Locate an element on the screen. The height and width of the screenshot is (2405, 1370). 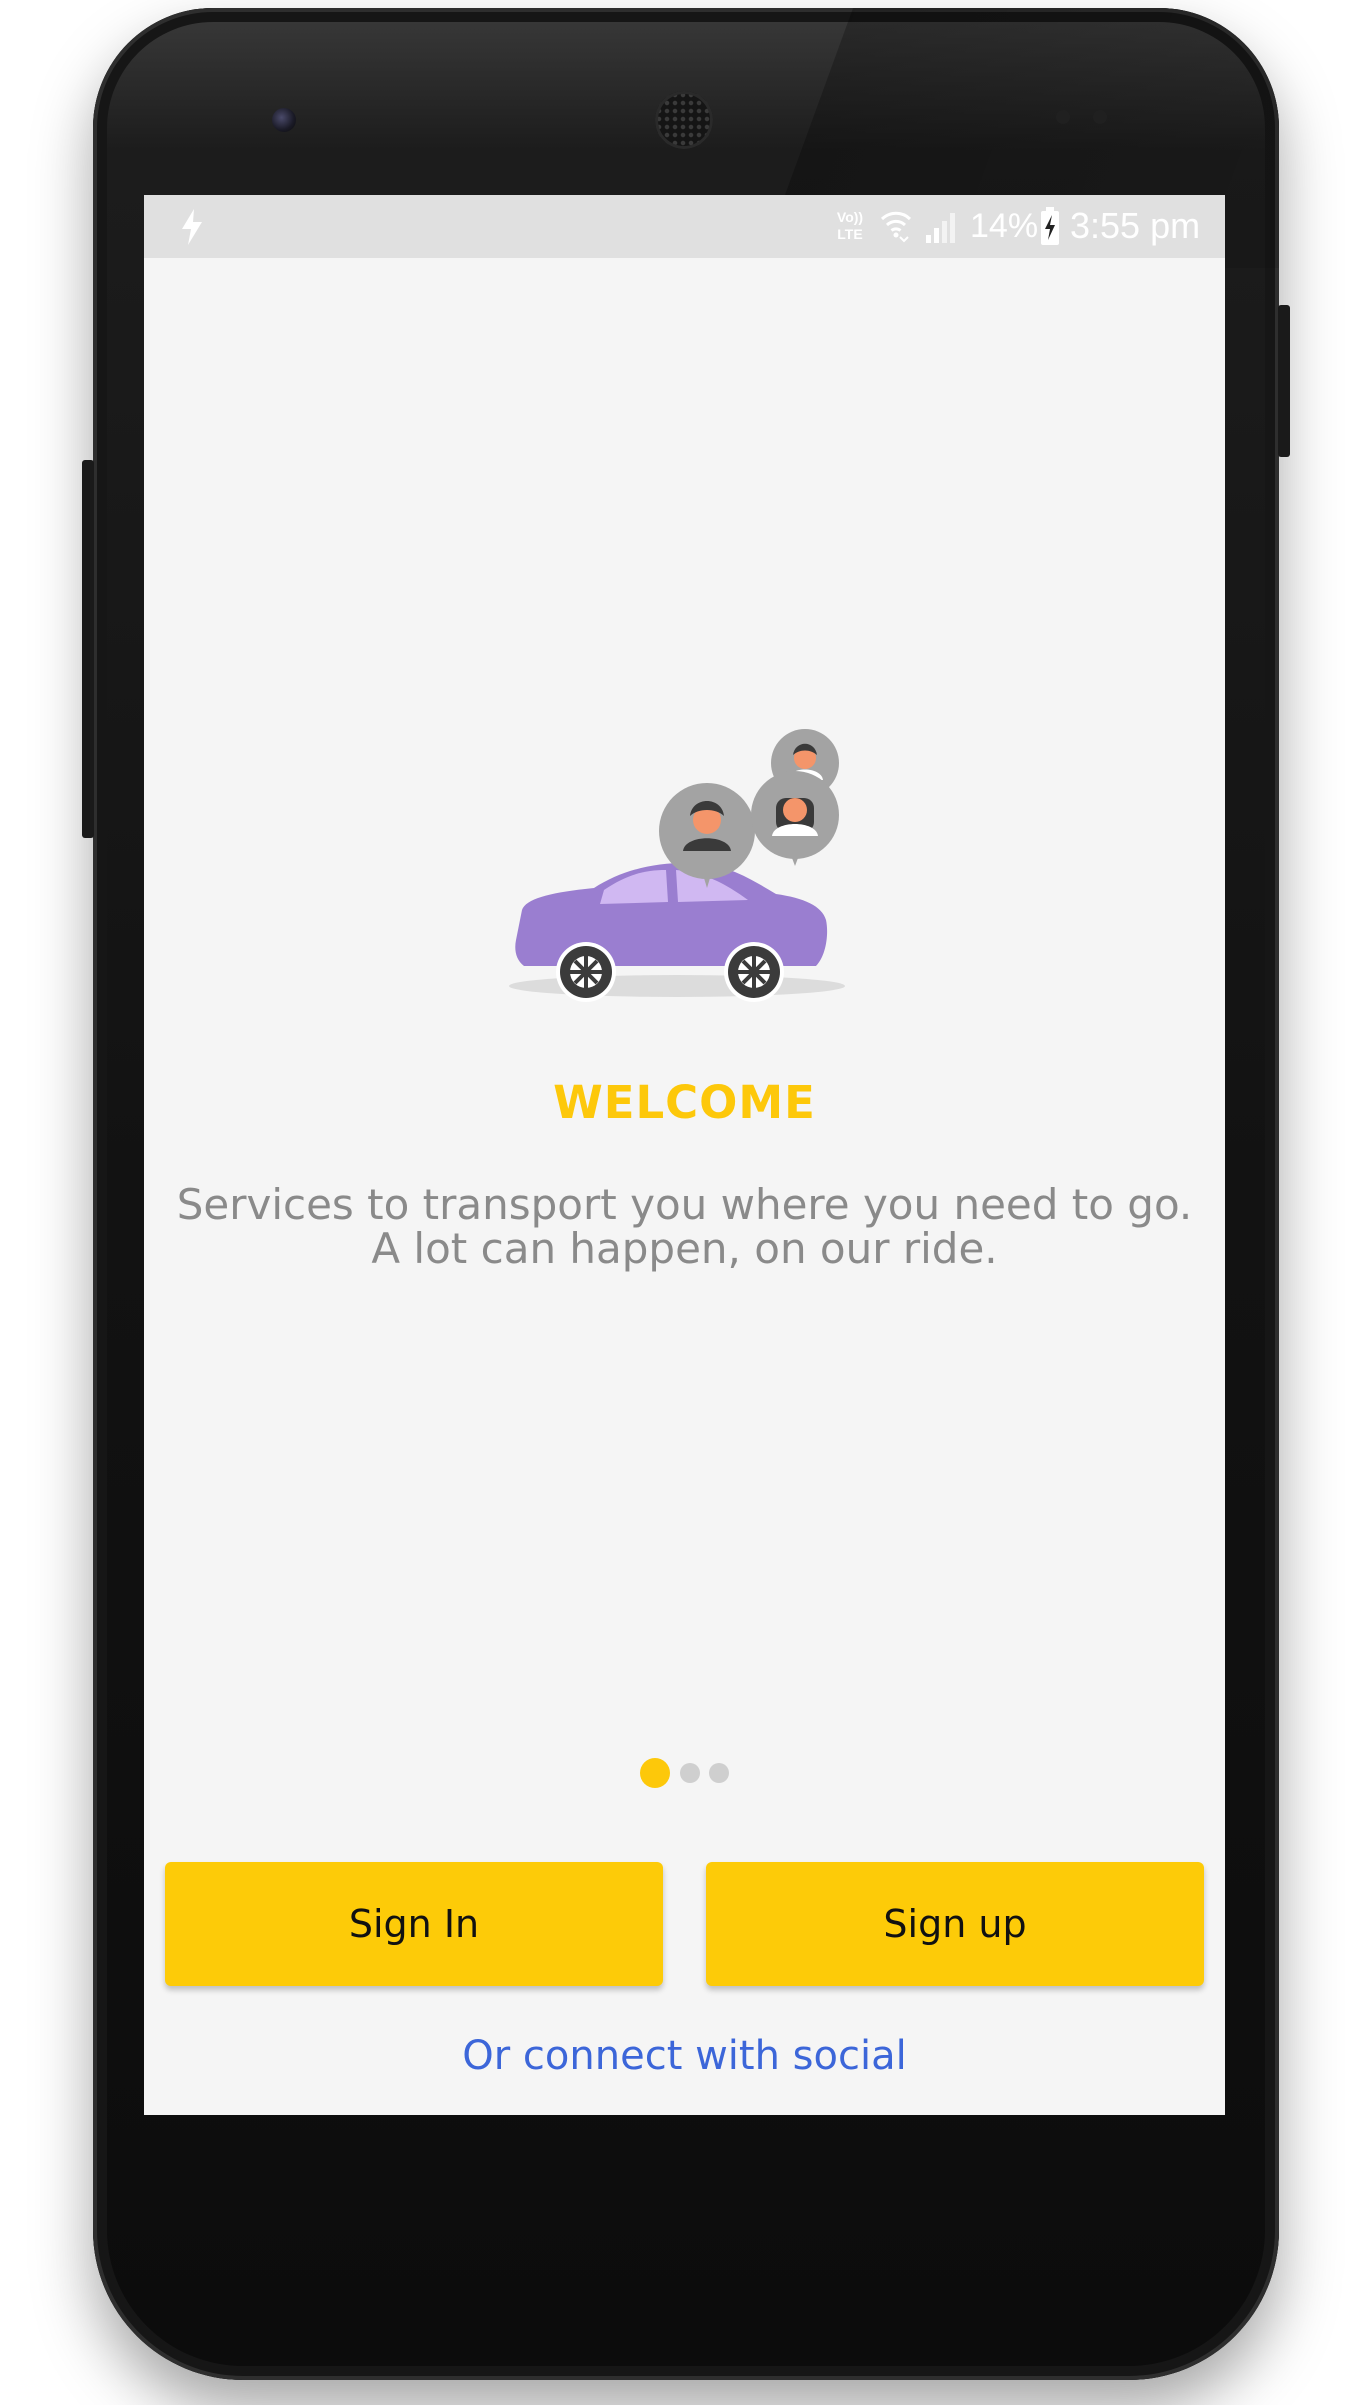
proximity-sensor is located at coordinates (1063, 117).